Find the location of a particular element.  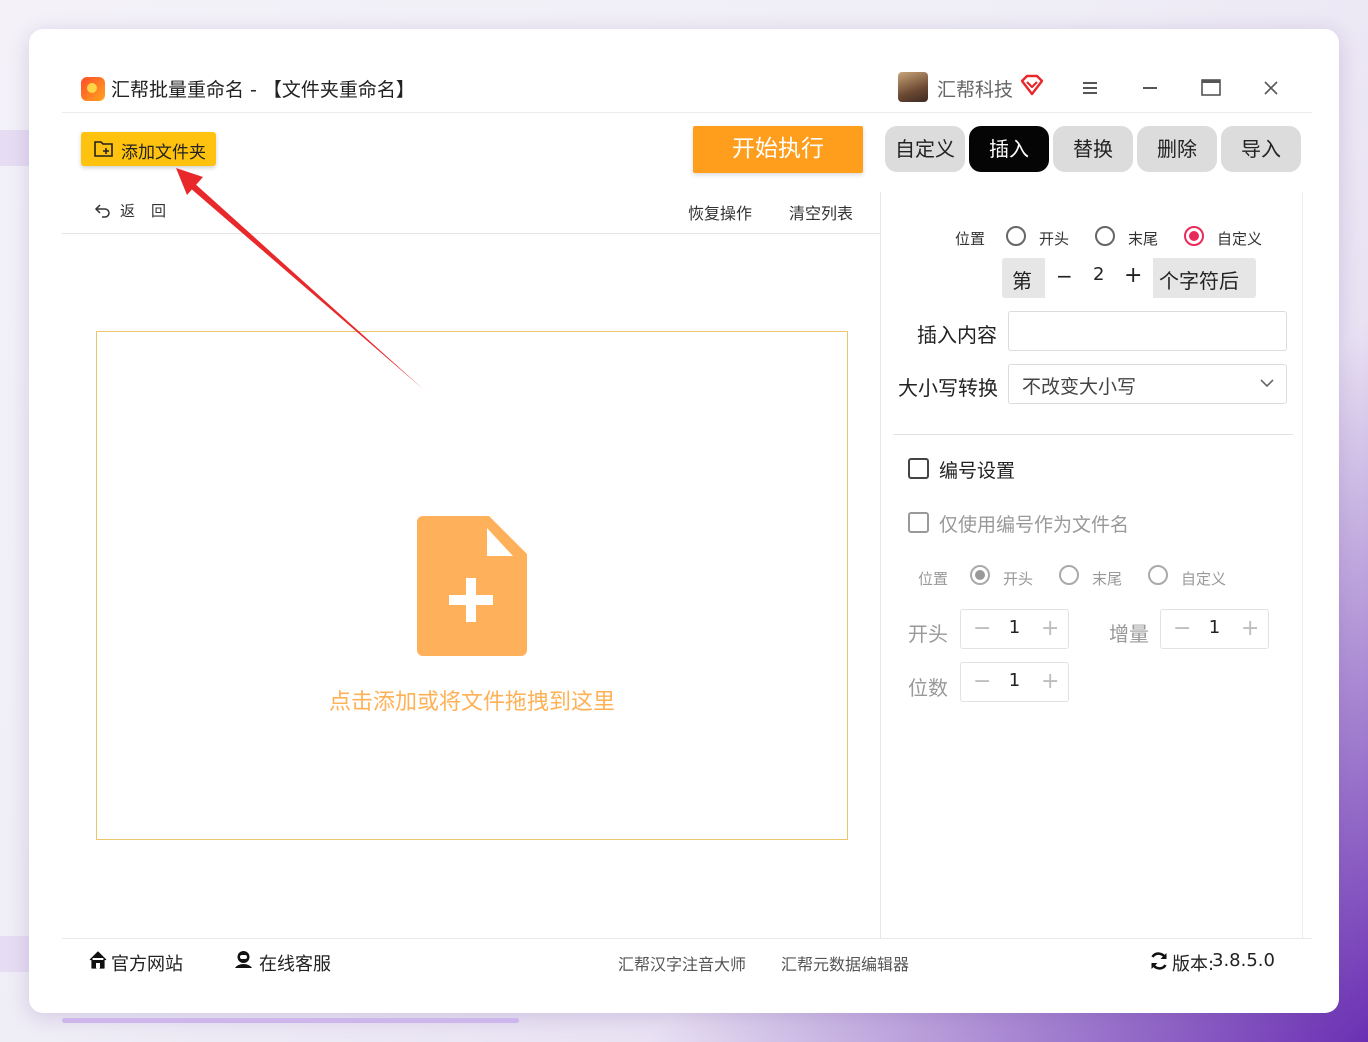

increment-label: 增量 is located at coordinates (1129, 634).